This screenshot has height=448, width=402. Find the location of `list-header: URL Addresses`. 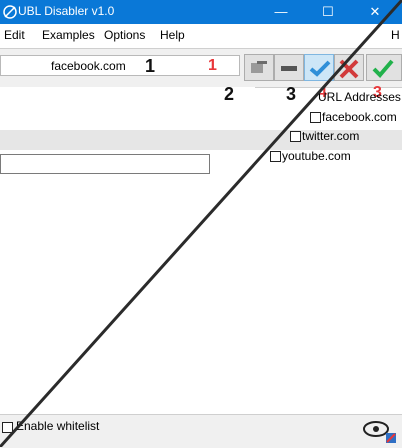

list-header: URL Addresses is located at coordinates (359, 97).